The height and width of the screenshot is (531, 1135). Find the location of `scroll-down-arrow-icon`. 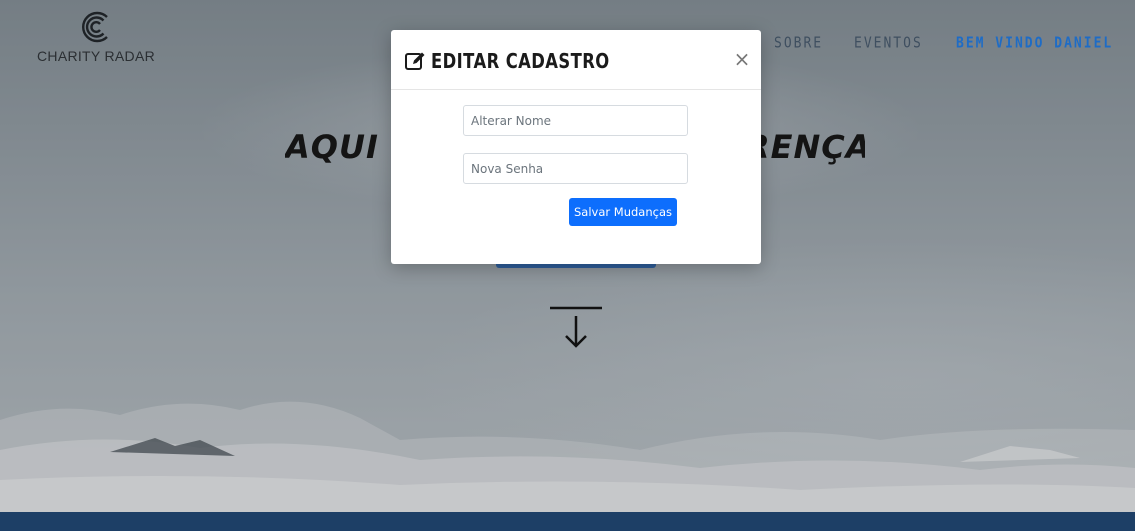

scroll-down-arrow-icon is located at coordinates (576, 327).